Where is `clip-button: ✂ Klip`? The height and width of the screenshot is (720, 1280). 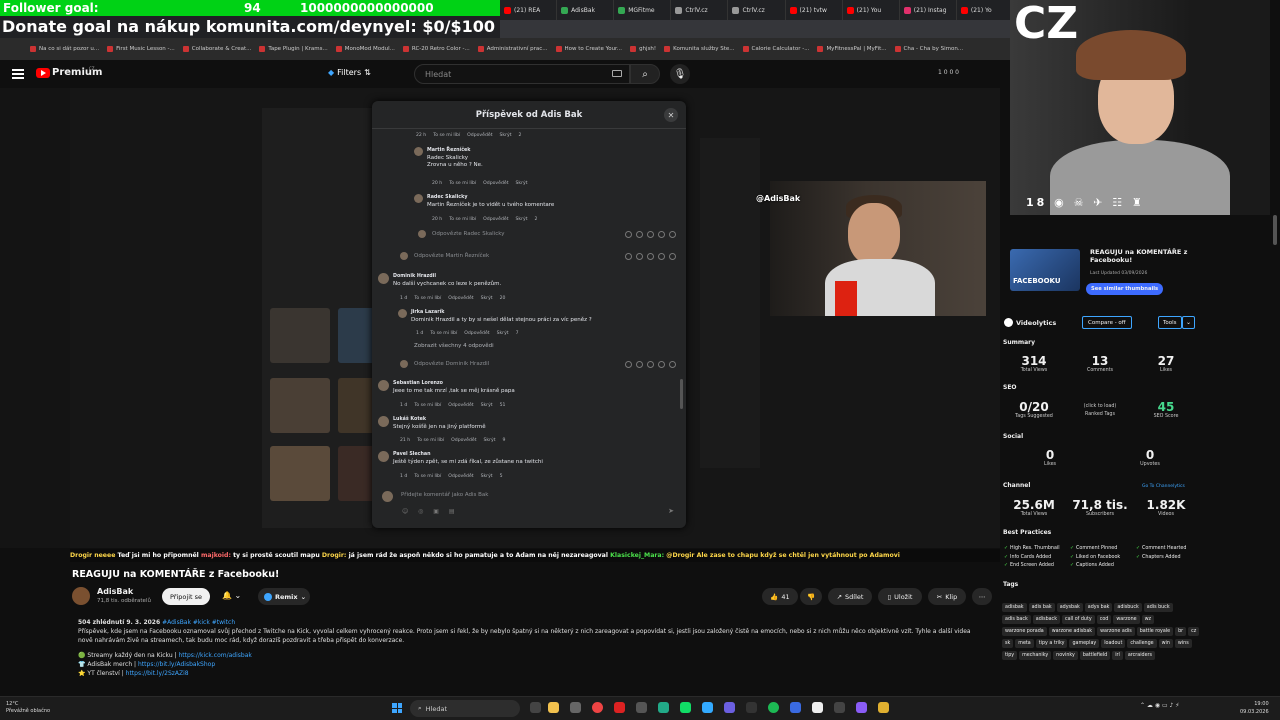
clip-button: ✂ Klip is located at coordinates (947, 596).